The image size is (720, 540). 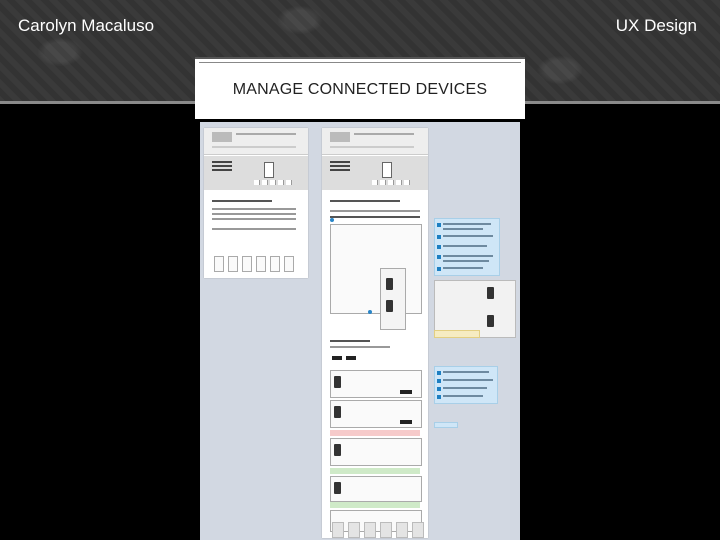 I want to click on error-banner, so click(x=375, y=433).